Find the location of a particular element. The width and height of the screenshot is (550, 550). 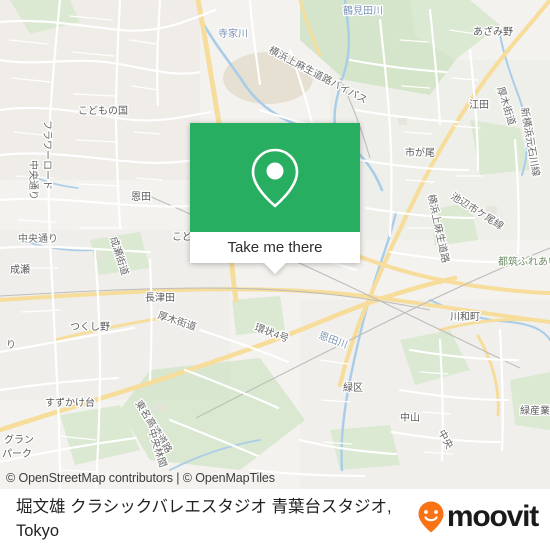

map-label: 江田 is located at coordinates (479, 105).